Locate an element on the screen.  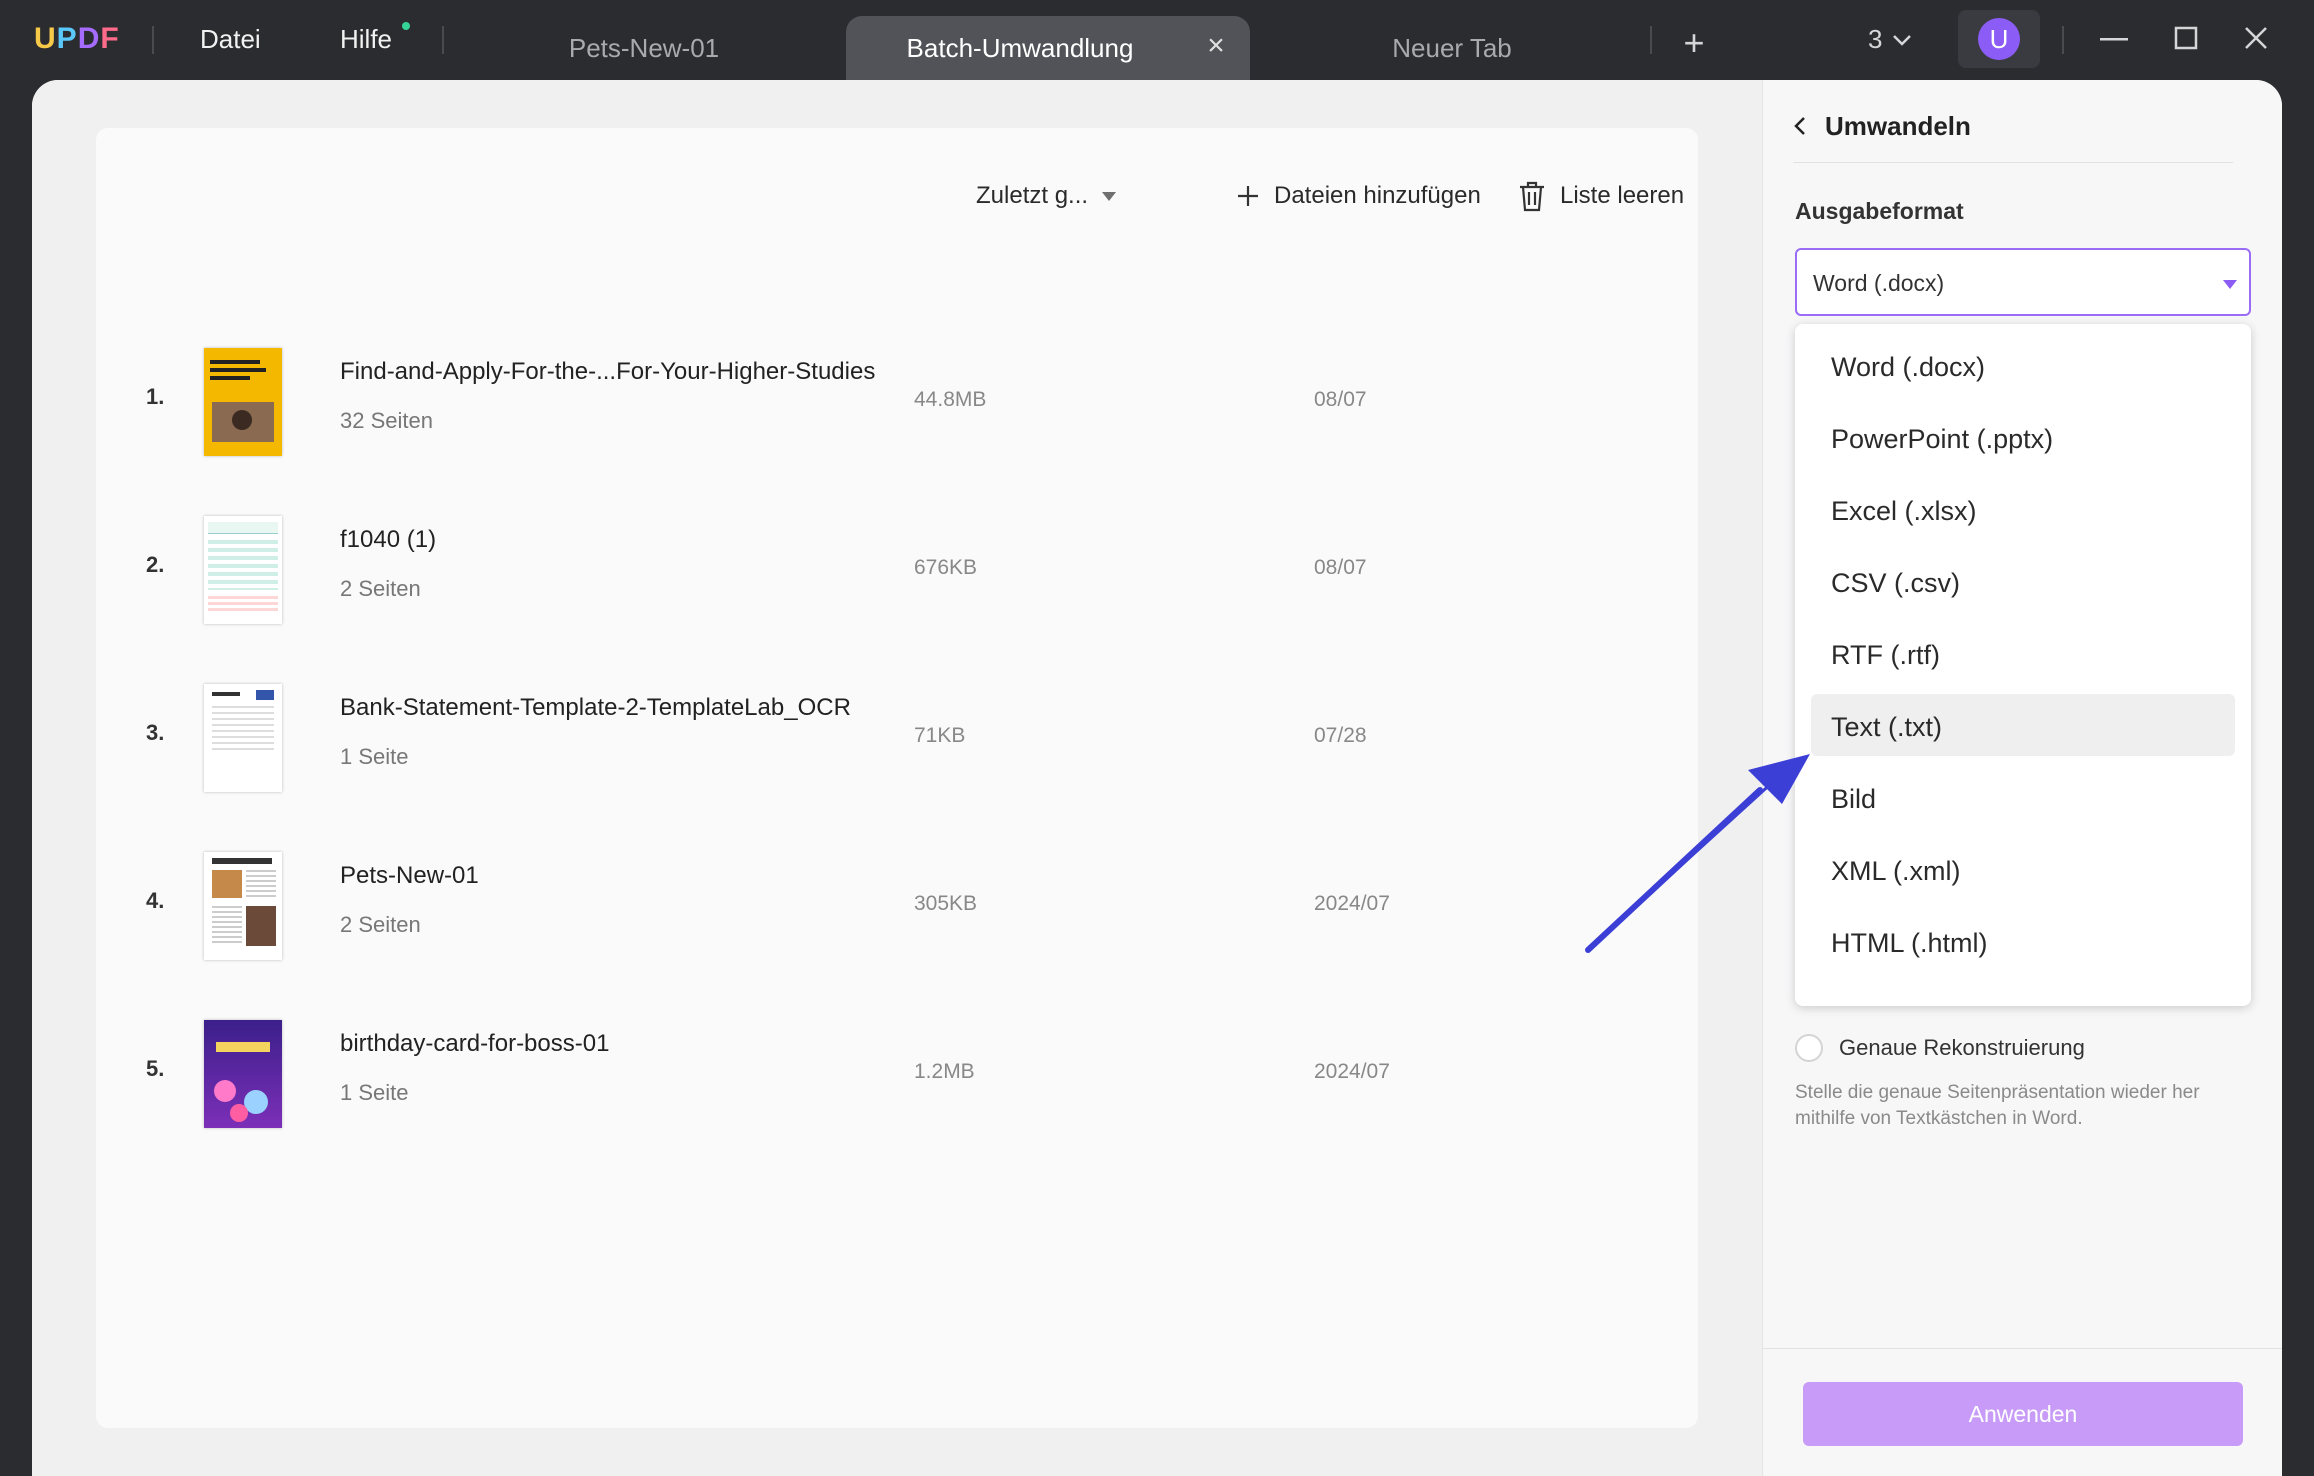
annotation-arrow-icon is located at coordinates (1697, 853).